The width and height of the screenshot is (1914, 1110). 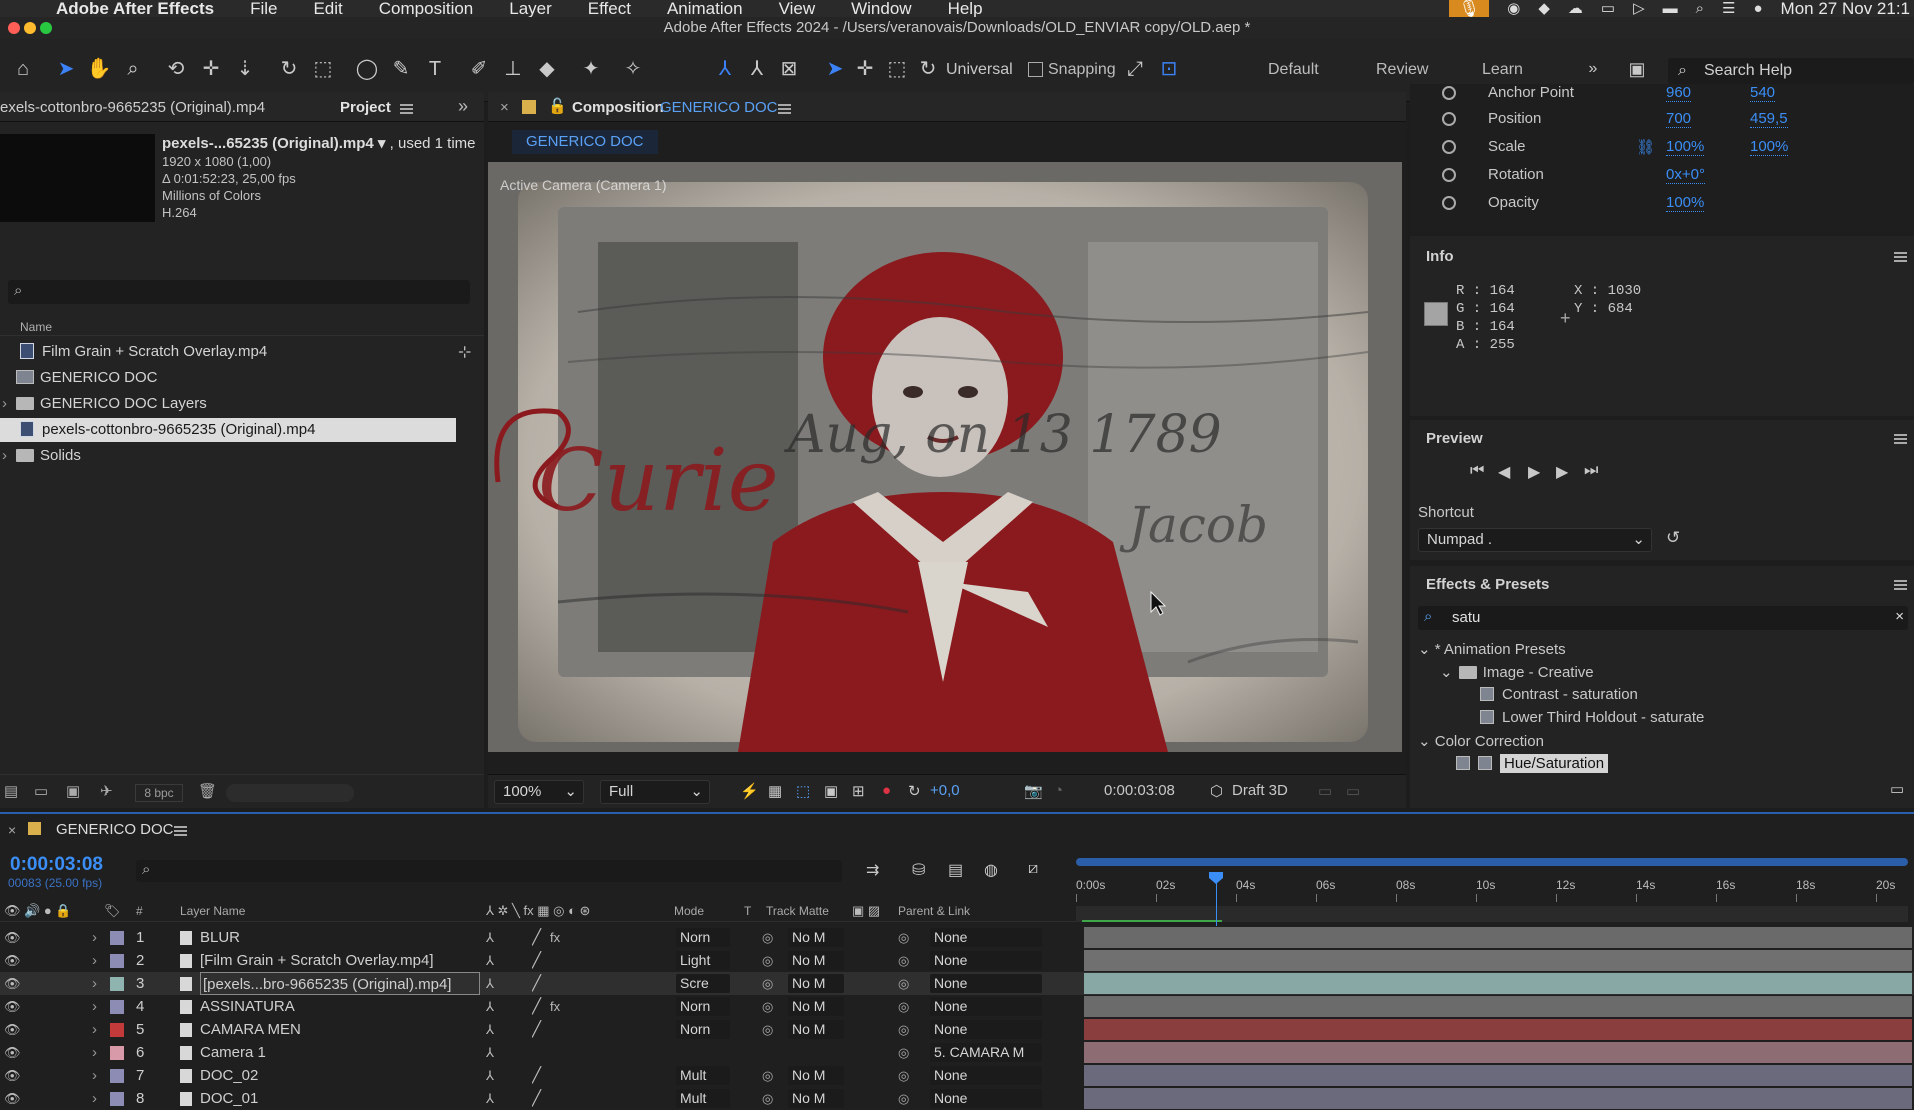 I want to click on tree-preset: Contrast - saturation, so click(x=1559, y=694).